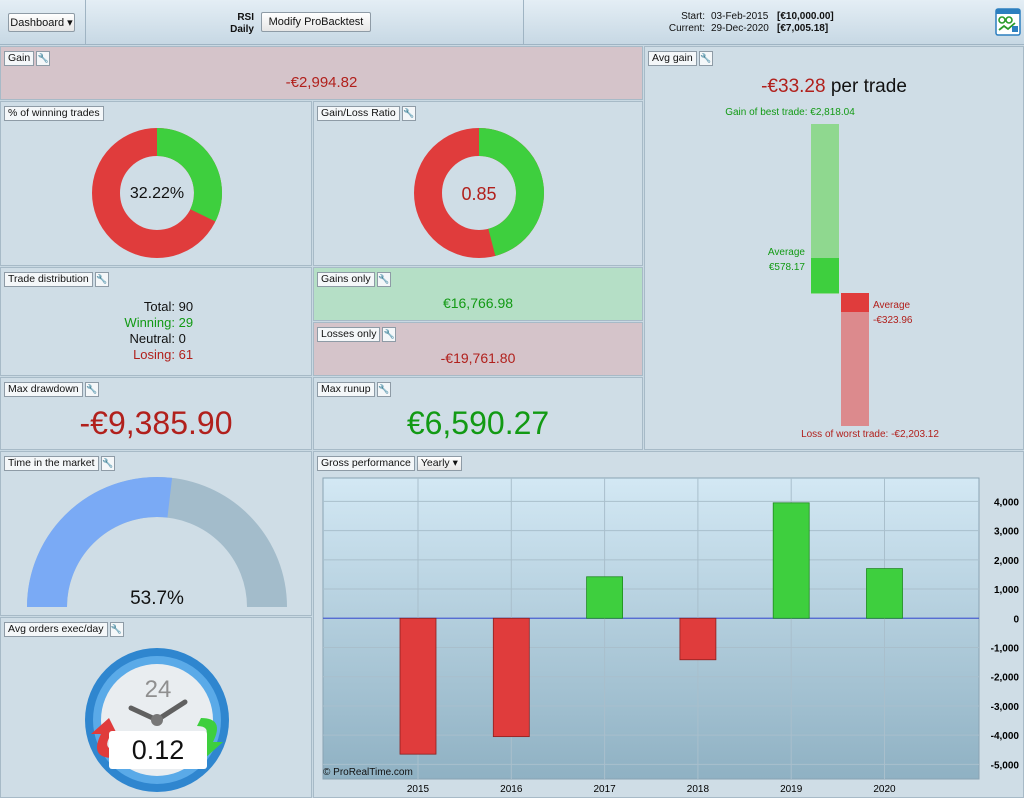  Describe the element at coordinates (1006, 561) in the screenshot. I see `y-tick-label: 2,000` at that location.